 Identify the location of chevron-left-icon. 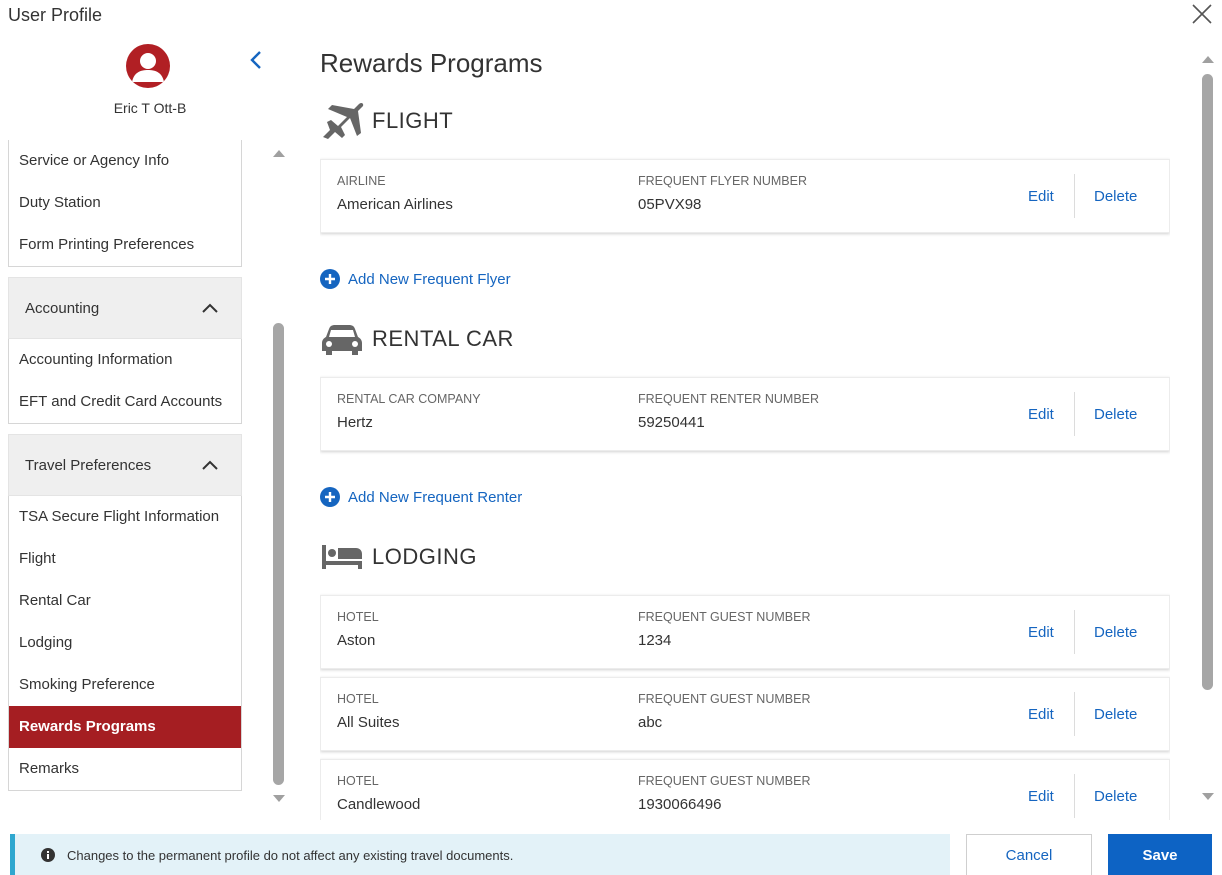
(256, 60).